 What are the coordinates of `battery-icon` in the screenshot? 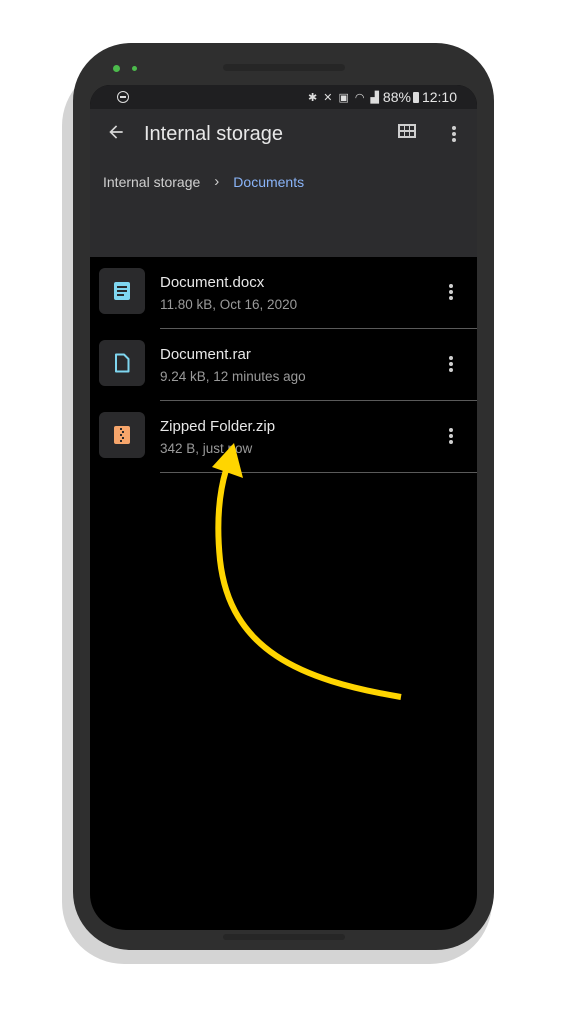 It's located at (415, 97).